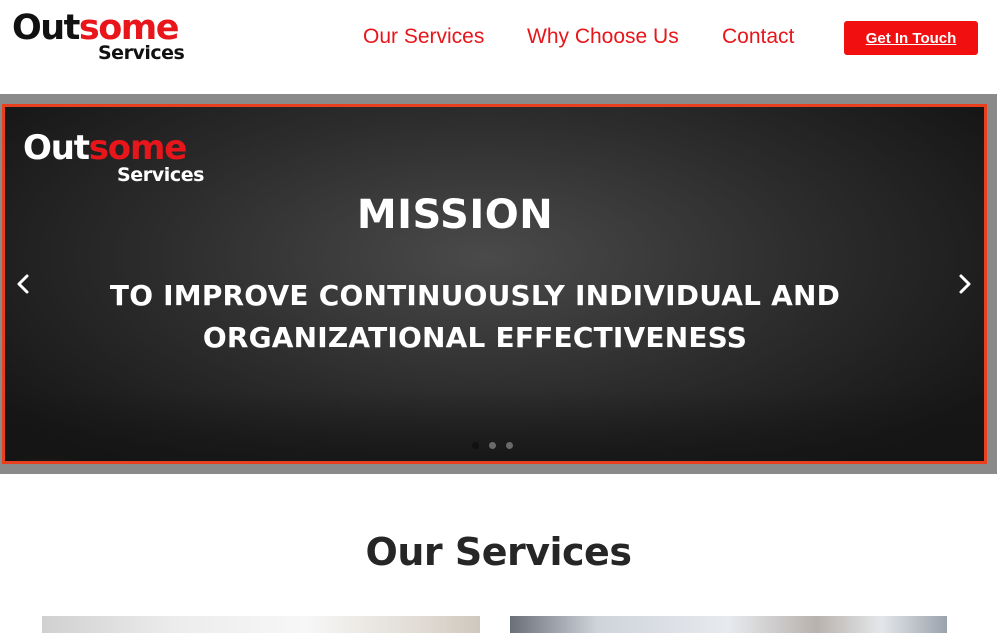 The image size is (997, 633). Describe the element at coordinates (423, 37) in the screenshot. I see `nav-link-our-services: Our Services` at that location.